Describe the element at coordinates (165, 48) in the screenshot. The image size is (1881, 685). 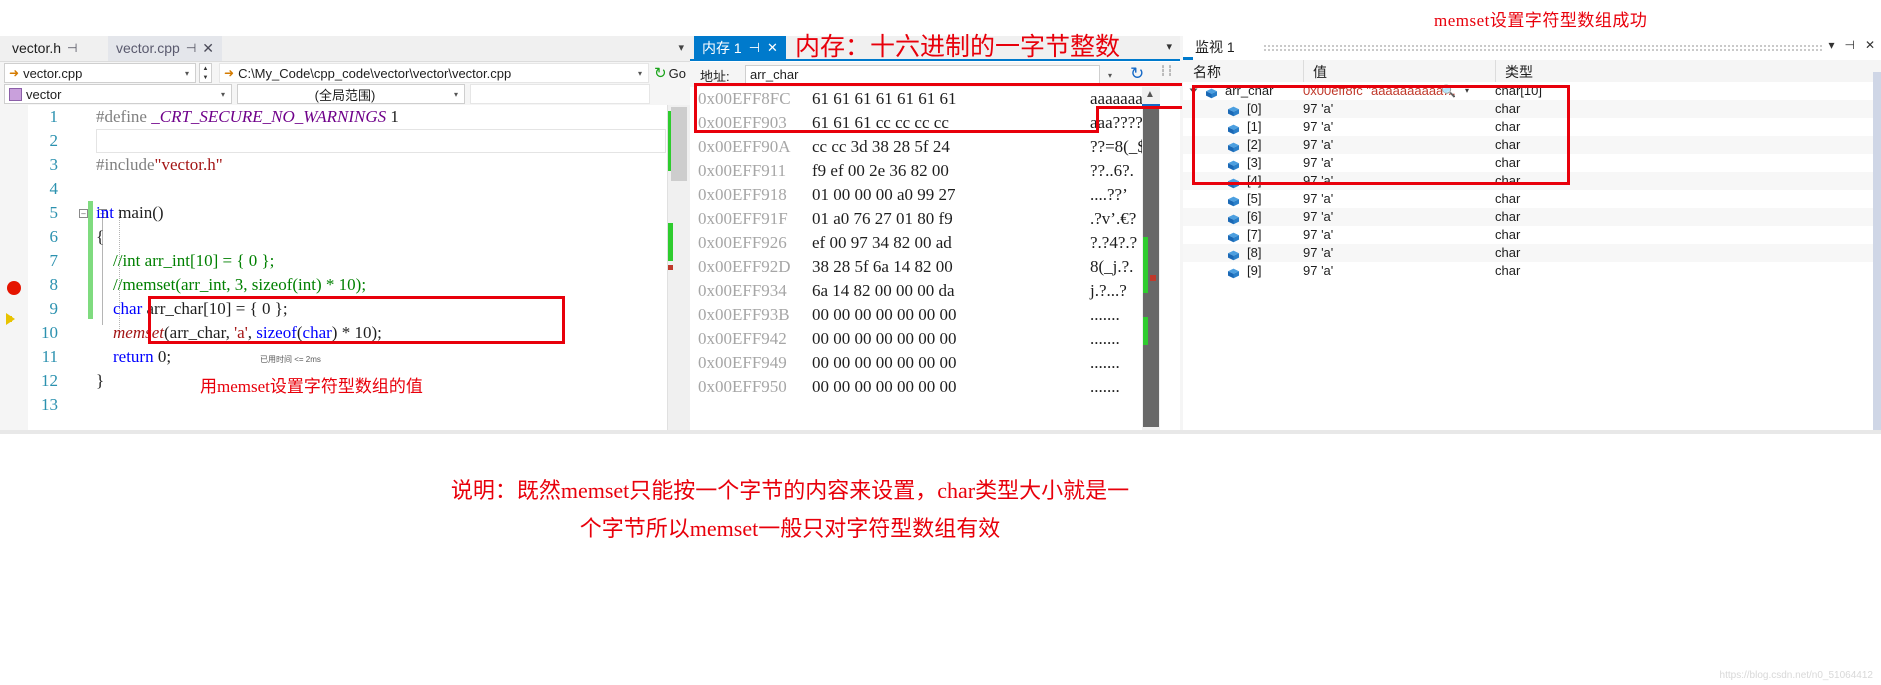
I see `editor-tab-vector-cpp: vector.cpp ⊣ ✕` at that location.